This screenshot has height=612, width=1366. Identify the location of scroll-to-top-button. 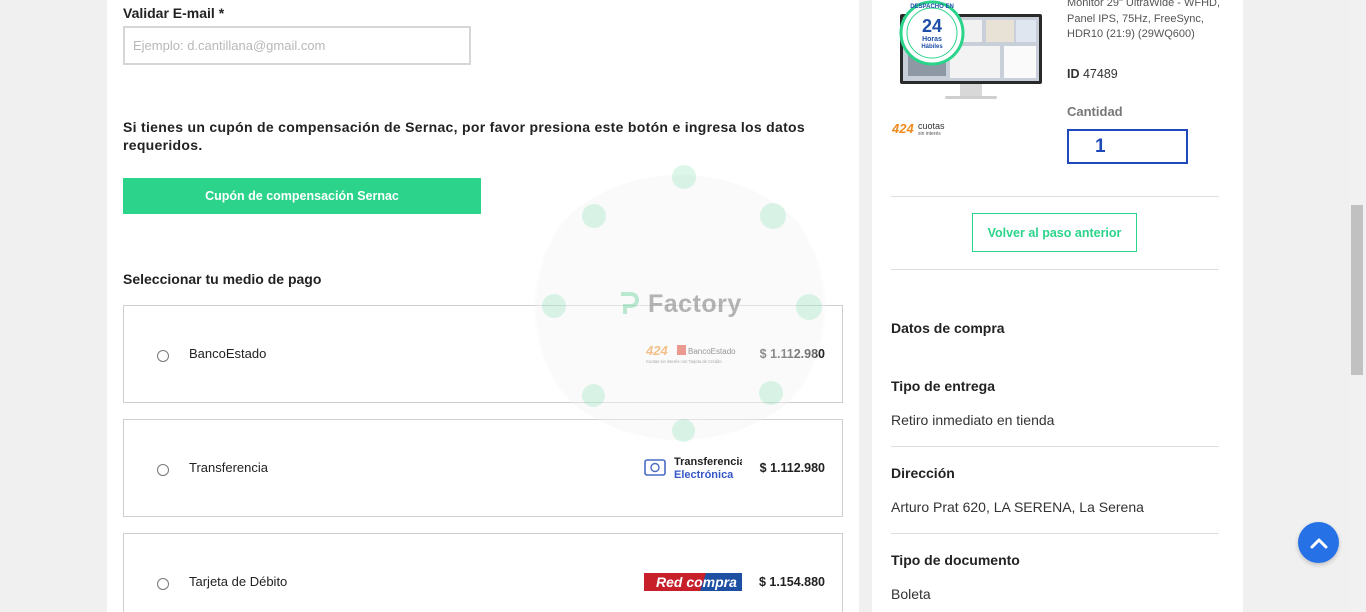
(1318, 542).